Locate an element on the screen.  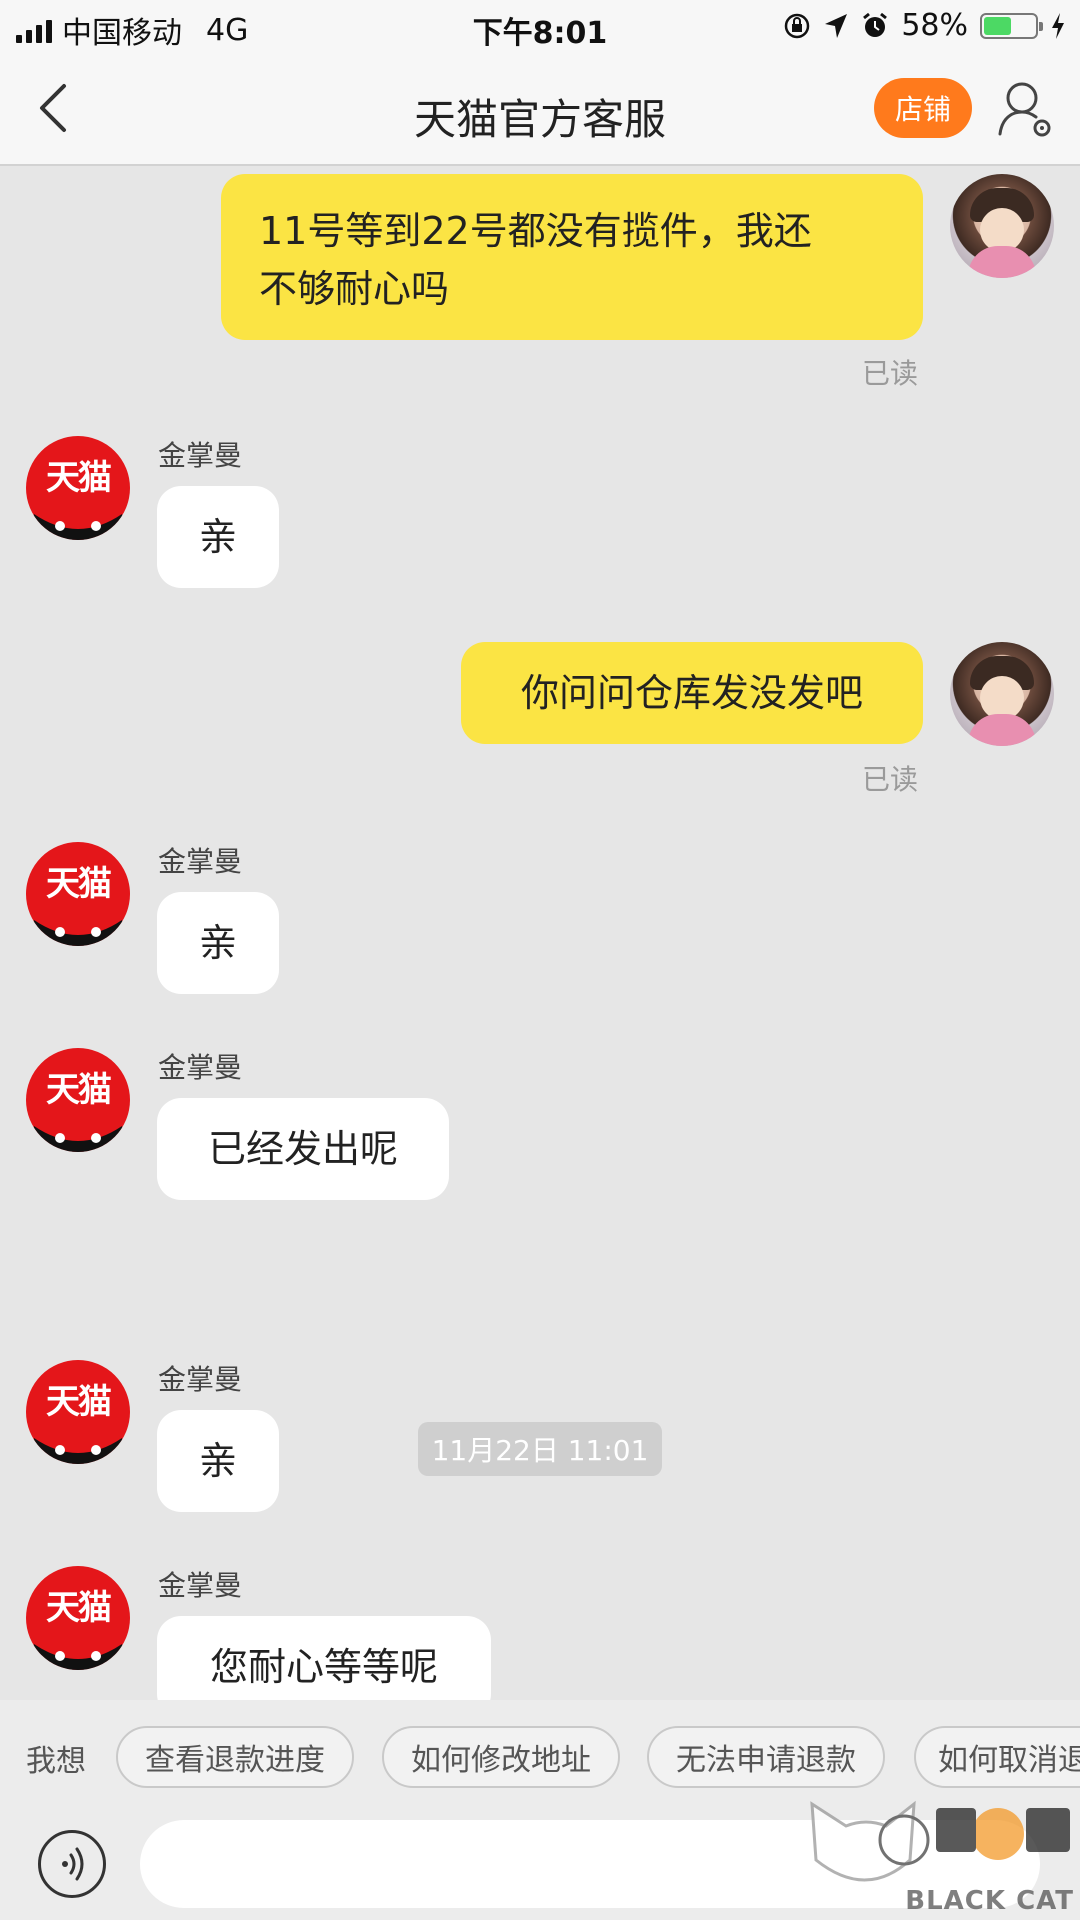
quick-reply-chip: 无法申请退款 is located at coordinates (766, 1757).